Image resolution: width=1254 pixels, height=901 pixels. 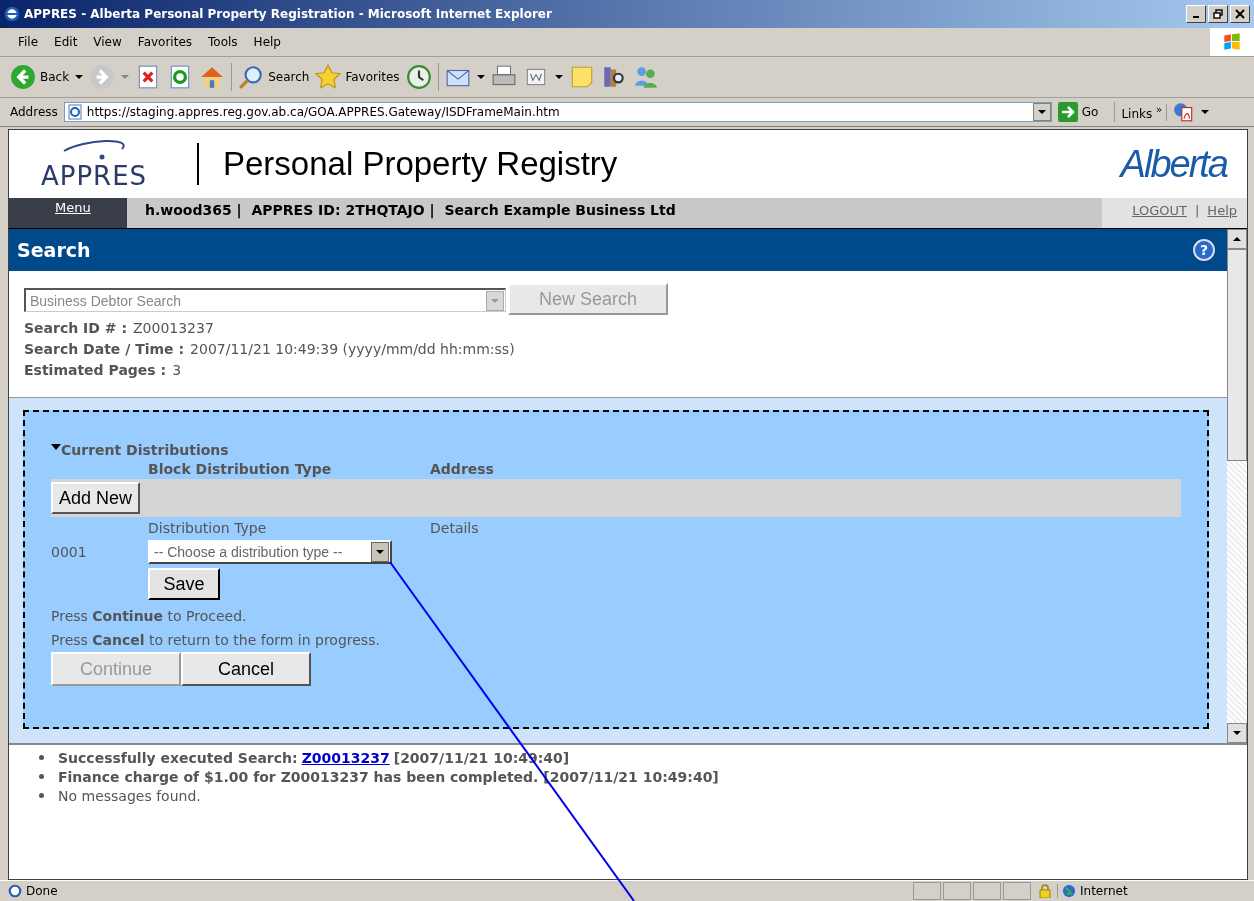 I want to click on detail-label: Estimated Pages :, so click(x=95, y=370).